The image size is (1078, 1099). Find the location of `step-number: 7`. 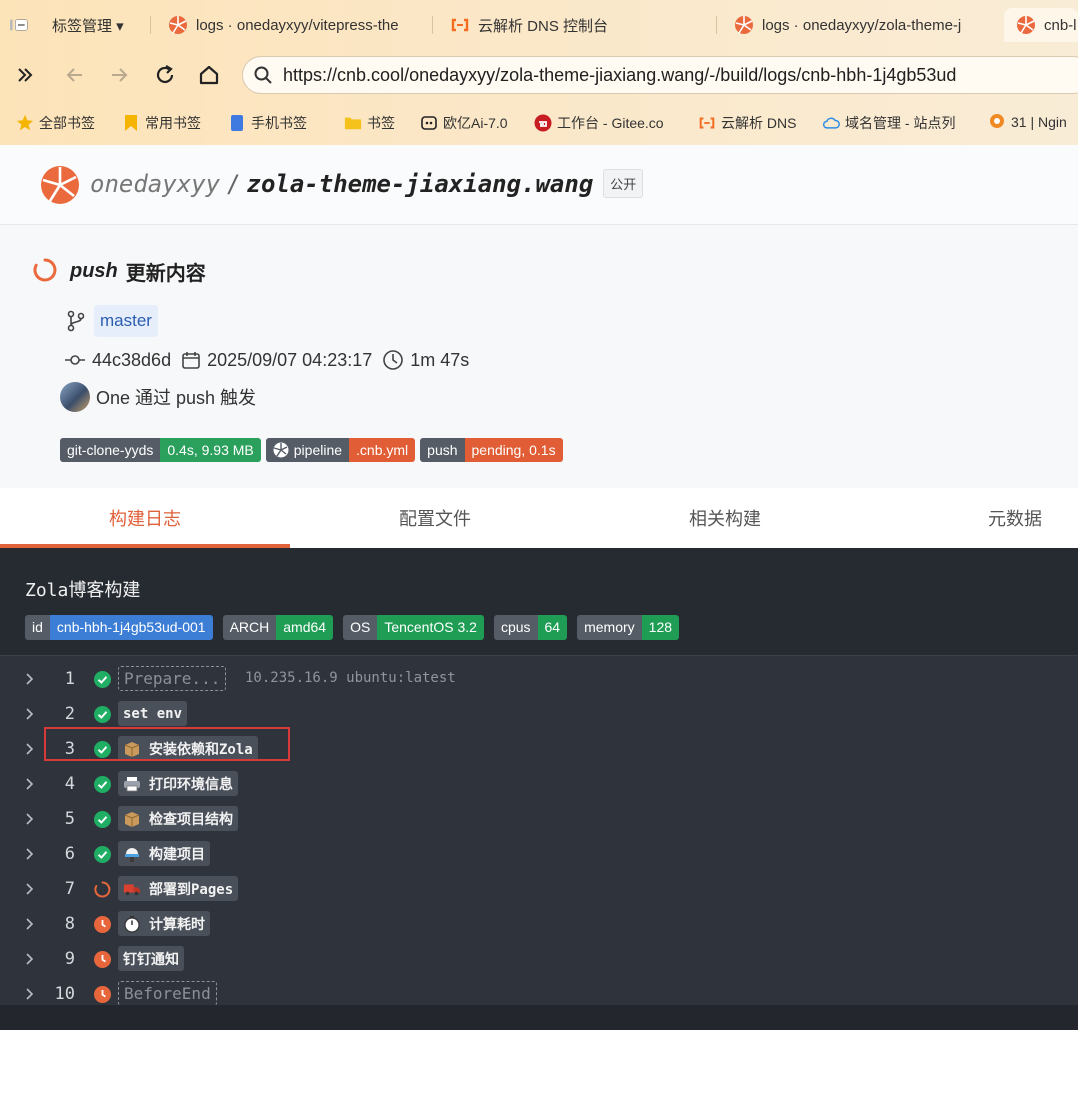

step-number: 7 is located at coordinates (69, 889).